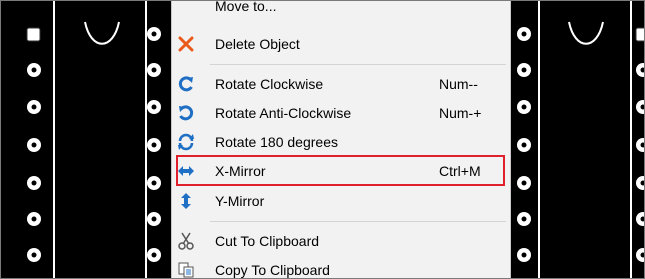 The height and width of the screenshot is (279, 645). What do you see at coordinates (186, 44) in the screenshot?
I see `delete-x-icon` at bounding box center [186, 44].